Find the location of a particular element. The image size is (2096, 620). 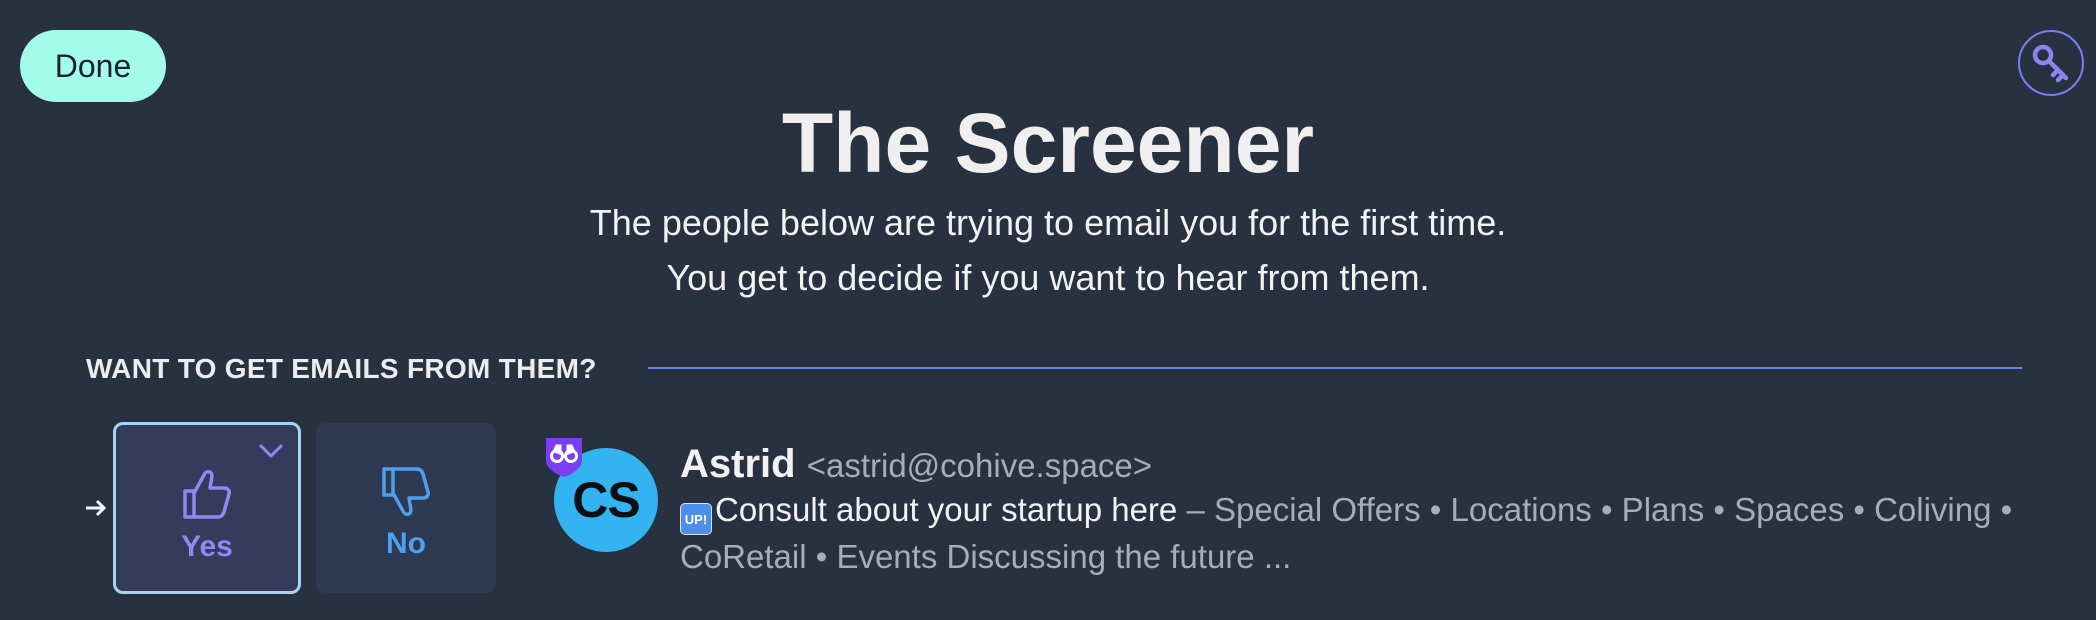

sender-name: Astrid is located at coordinates (738, 464).